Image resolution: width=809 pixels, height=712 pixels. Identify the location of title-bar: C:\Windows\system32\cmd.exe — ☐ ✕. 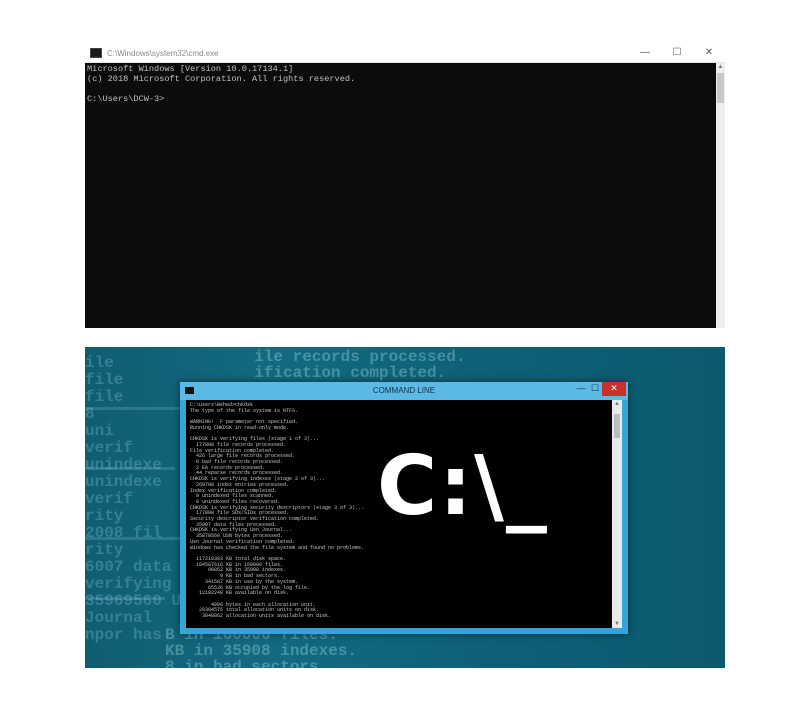
(405, 53).